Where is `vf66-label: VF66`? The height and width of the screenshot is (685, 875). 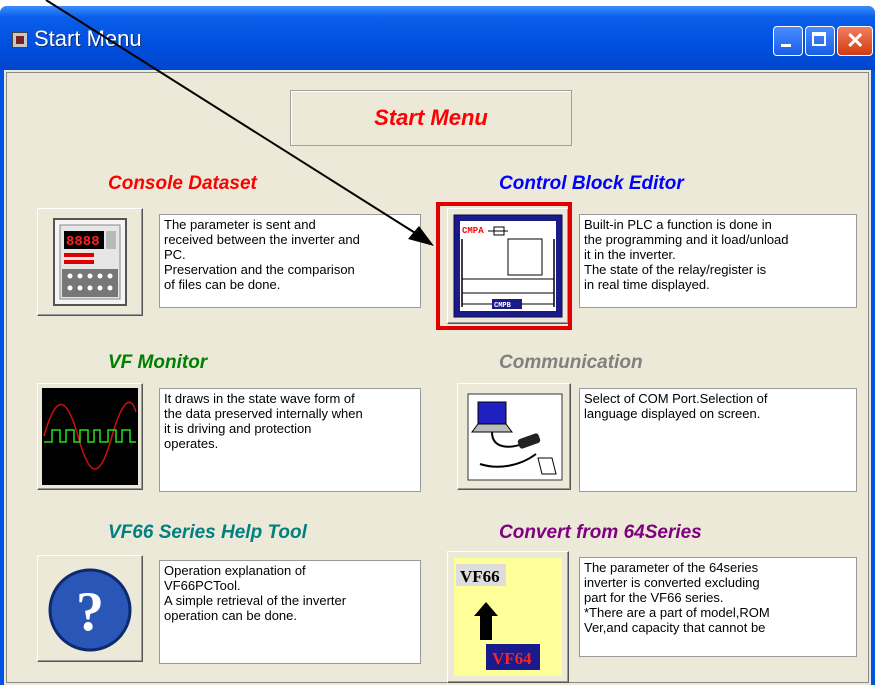
vf66-label: VF66 is located at coordinates (480, 576).